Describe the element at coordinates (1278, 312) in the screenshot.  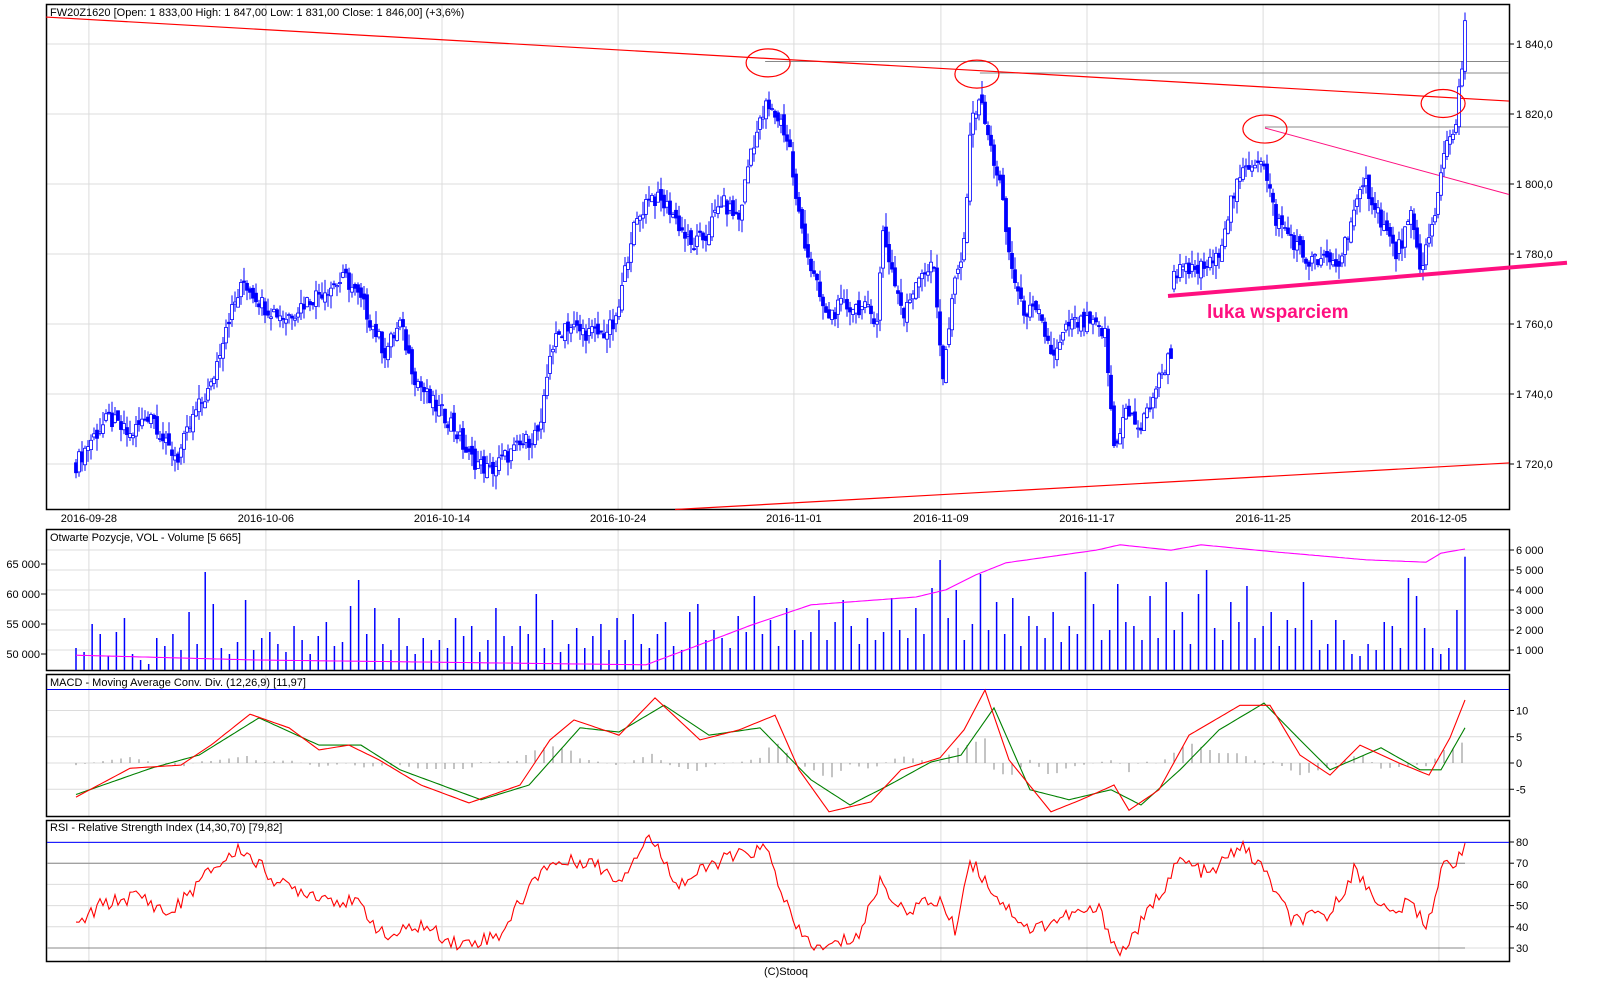
I see `support-gap-annotation: luka wsparciem` at that location.